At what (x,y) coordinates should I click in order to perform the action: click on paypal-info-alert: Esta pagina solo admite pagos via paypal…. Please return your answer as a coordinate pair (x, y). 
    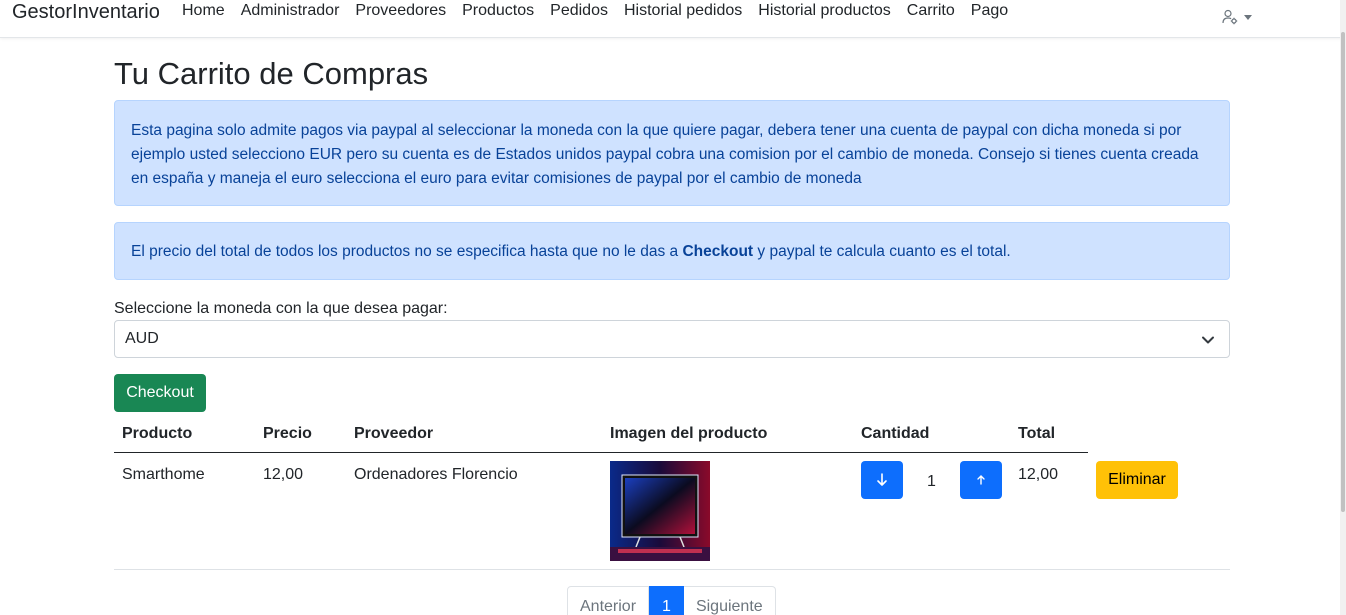
    Looking at the image, I should click on (672, 153).